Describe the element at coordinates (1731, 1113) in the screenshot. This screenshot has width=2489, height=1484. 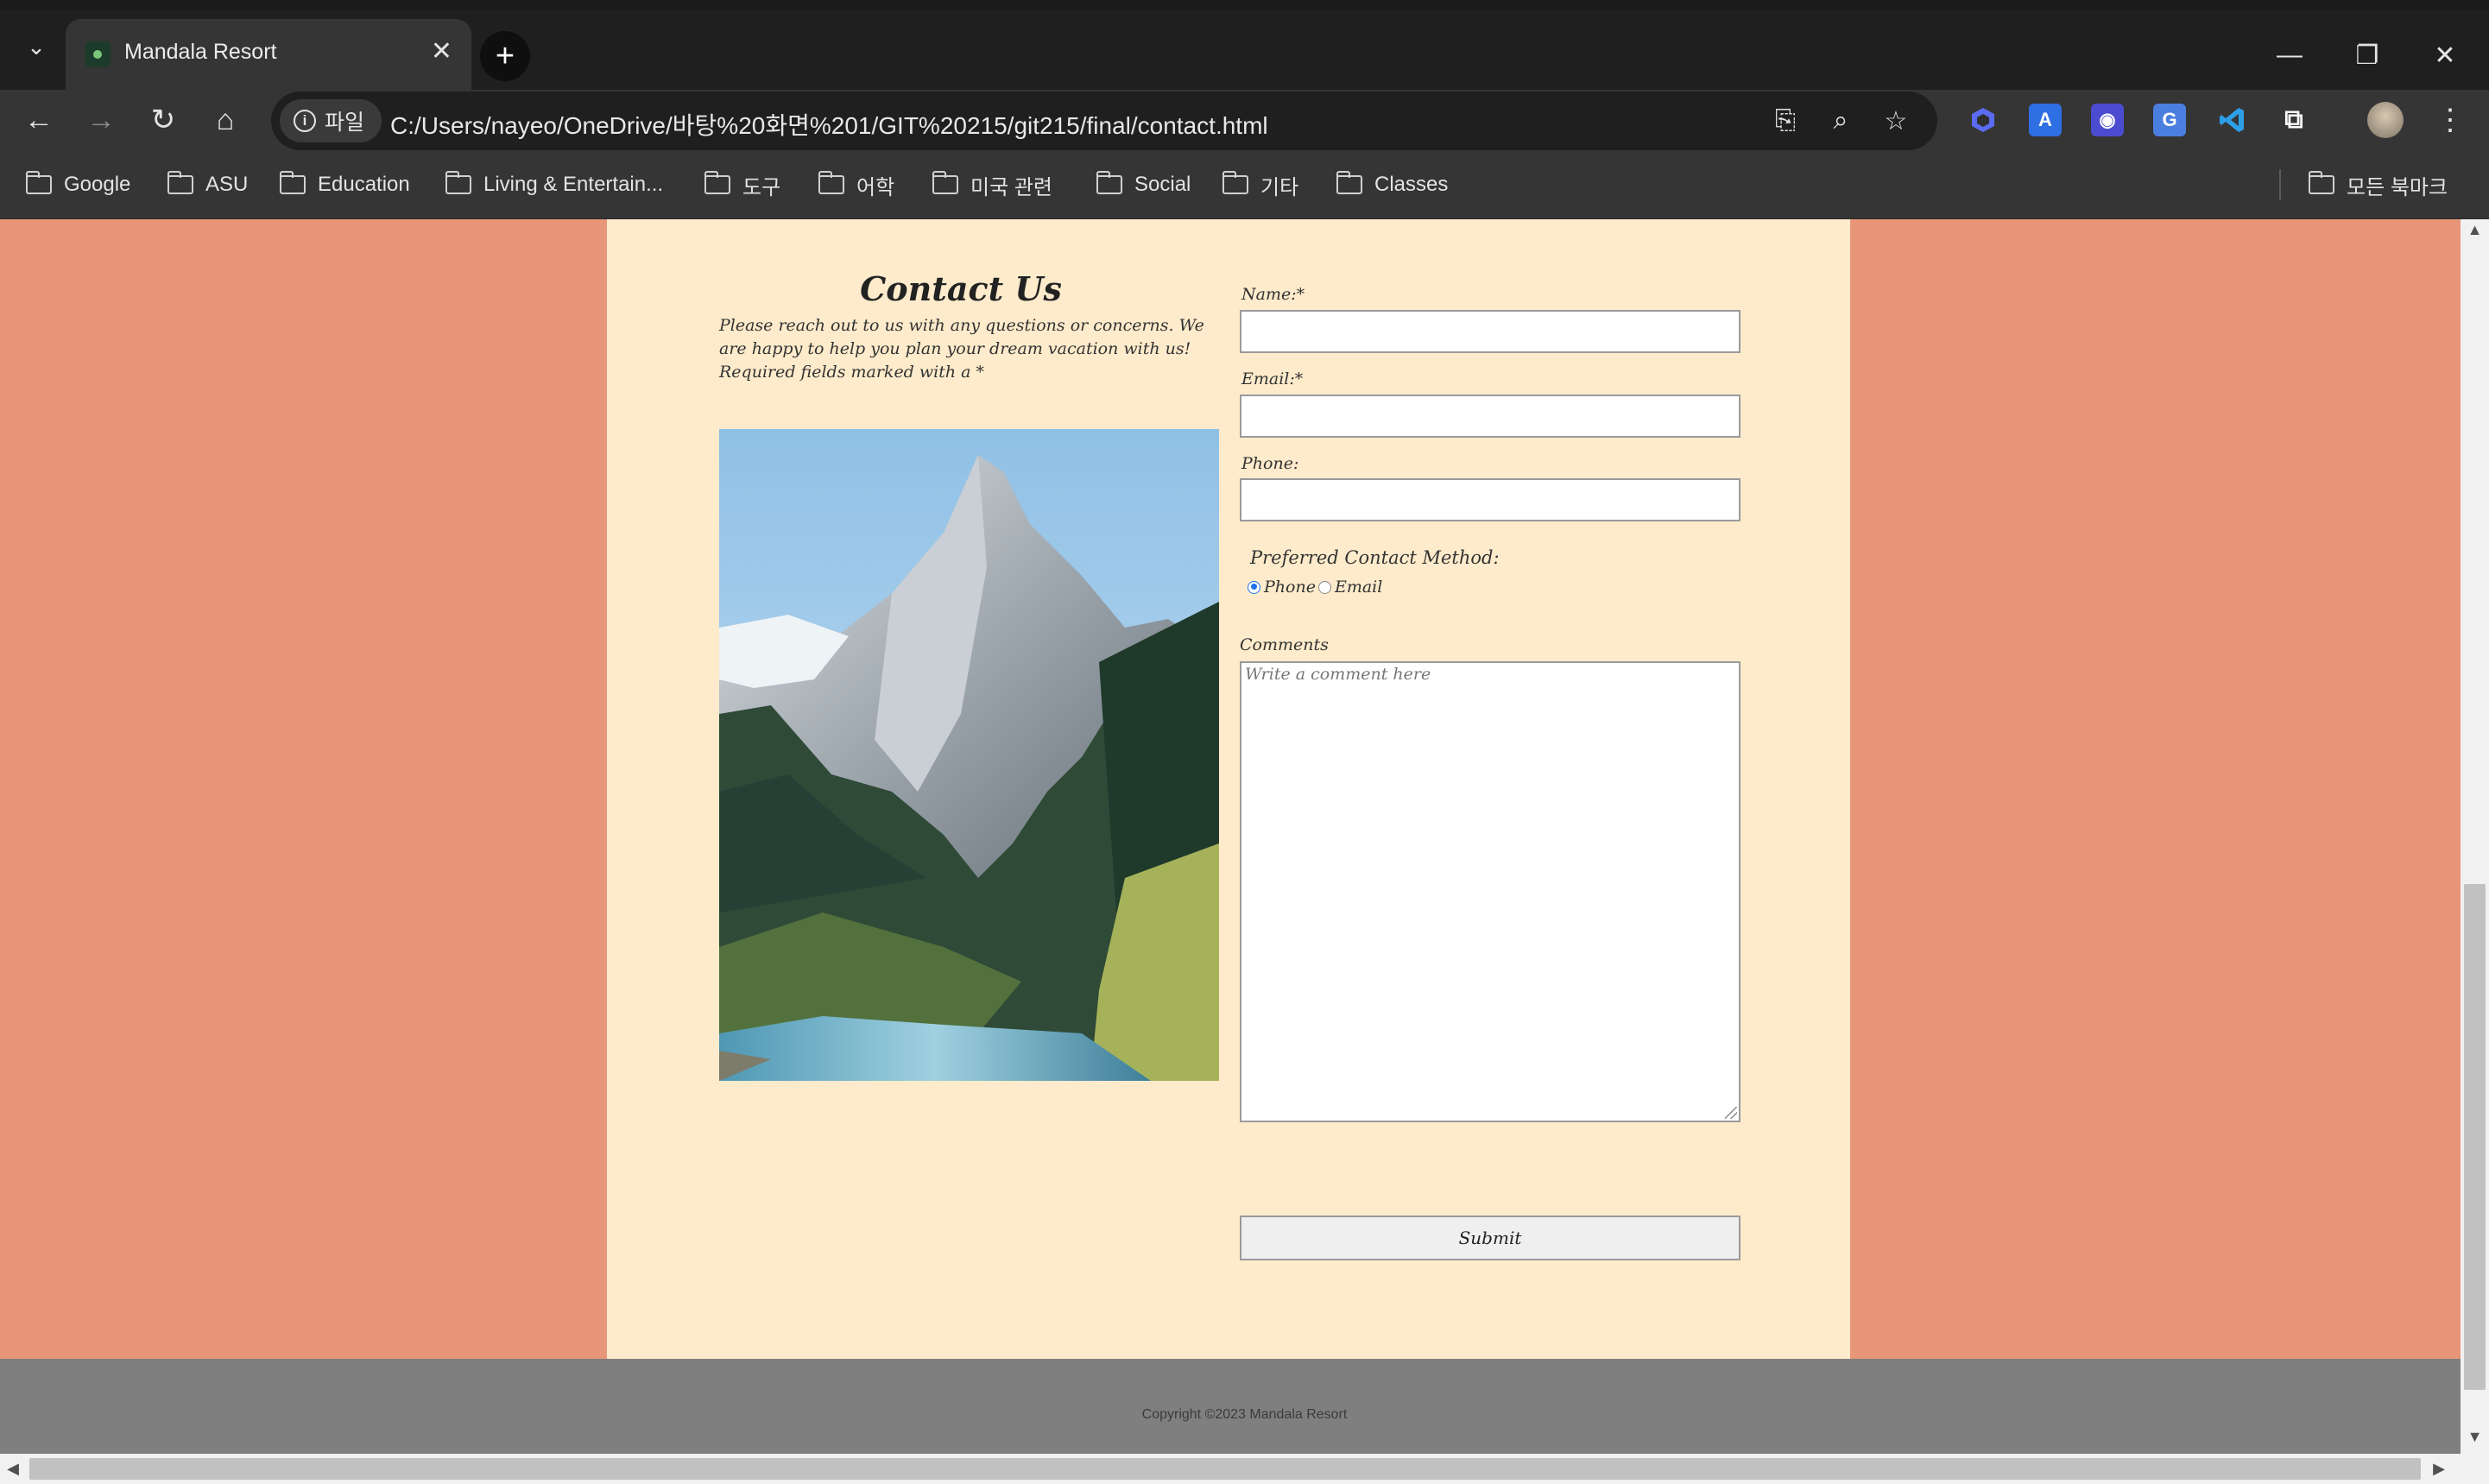
I see `resize-grip-icon` at that location.